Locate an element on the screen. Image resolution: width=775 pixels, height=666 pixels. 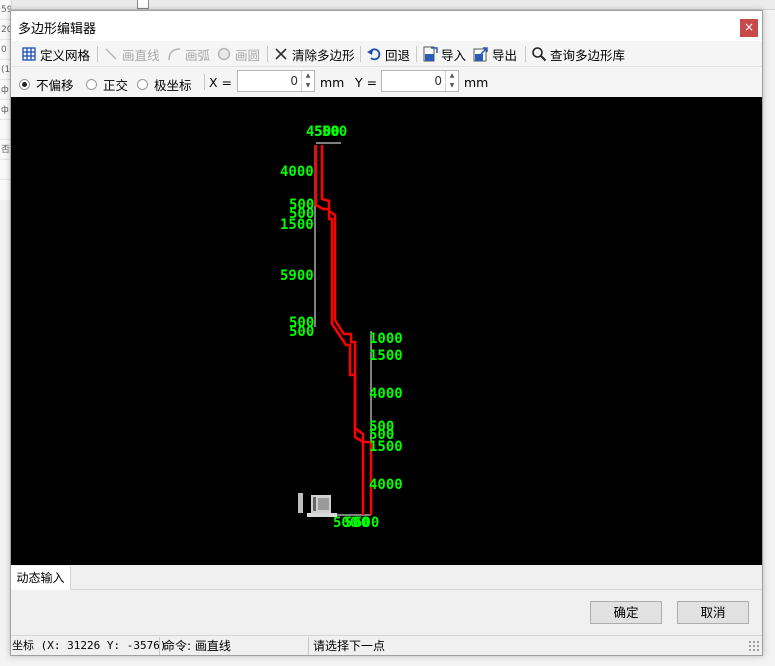
draw-arc-label: 画弧 is located at coordinates (198, 55).